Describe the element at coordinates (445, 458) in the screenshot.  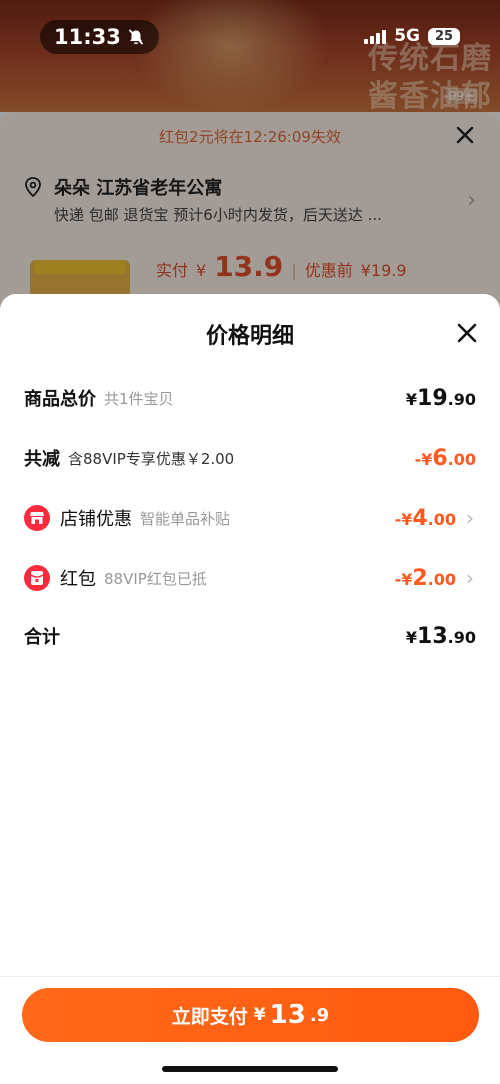
I see `row-value: -¥6.00` at that location.